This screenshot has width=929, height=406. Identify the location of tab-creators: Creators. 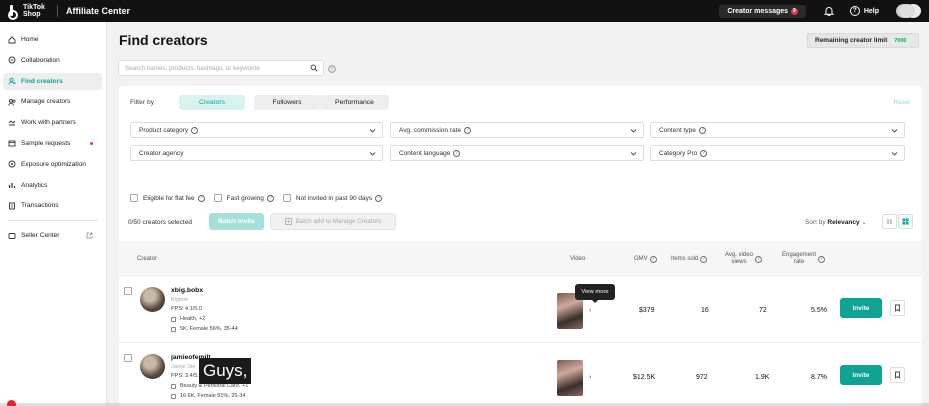
(212, 102).